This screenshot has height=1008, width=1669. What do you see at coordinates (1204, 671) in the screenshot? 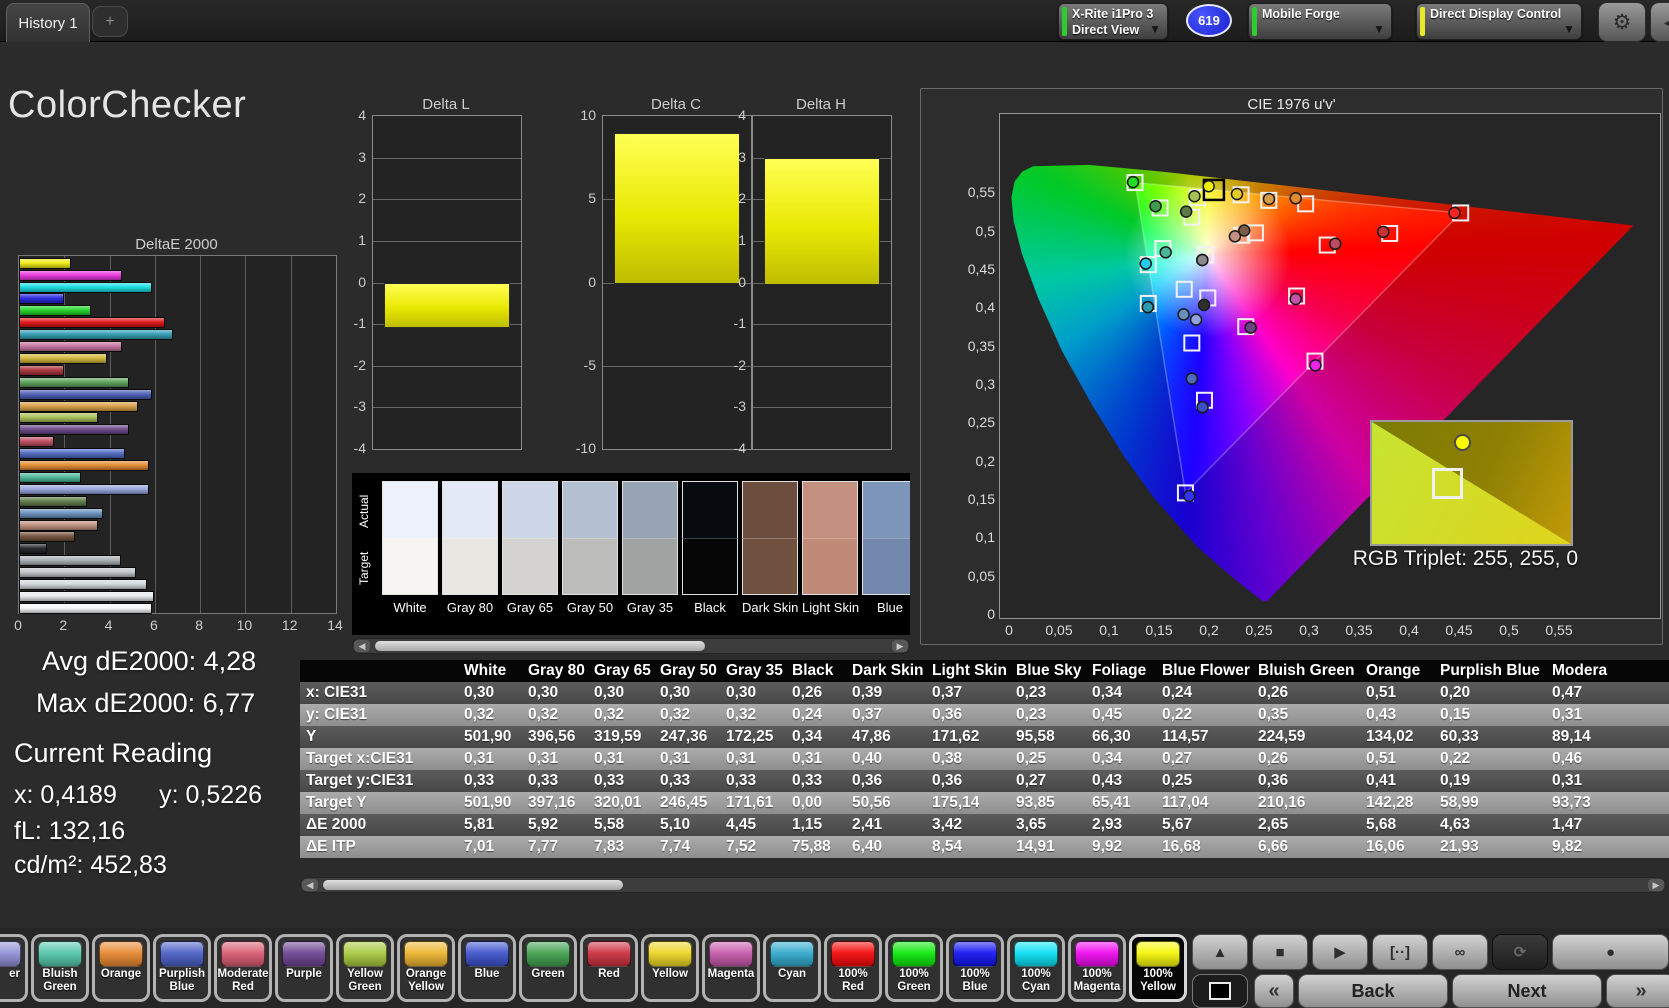
I see `col-header-blue-flower: Blue Flower` at bounding box center [1204, 671].